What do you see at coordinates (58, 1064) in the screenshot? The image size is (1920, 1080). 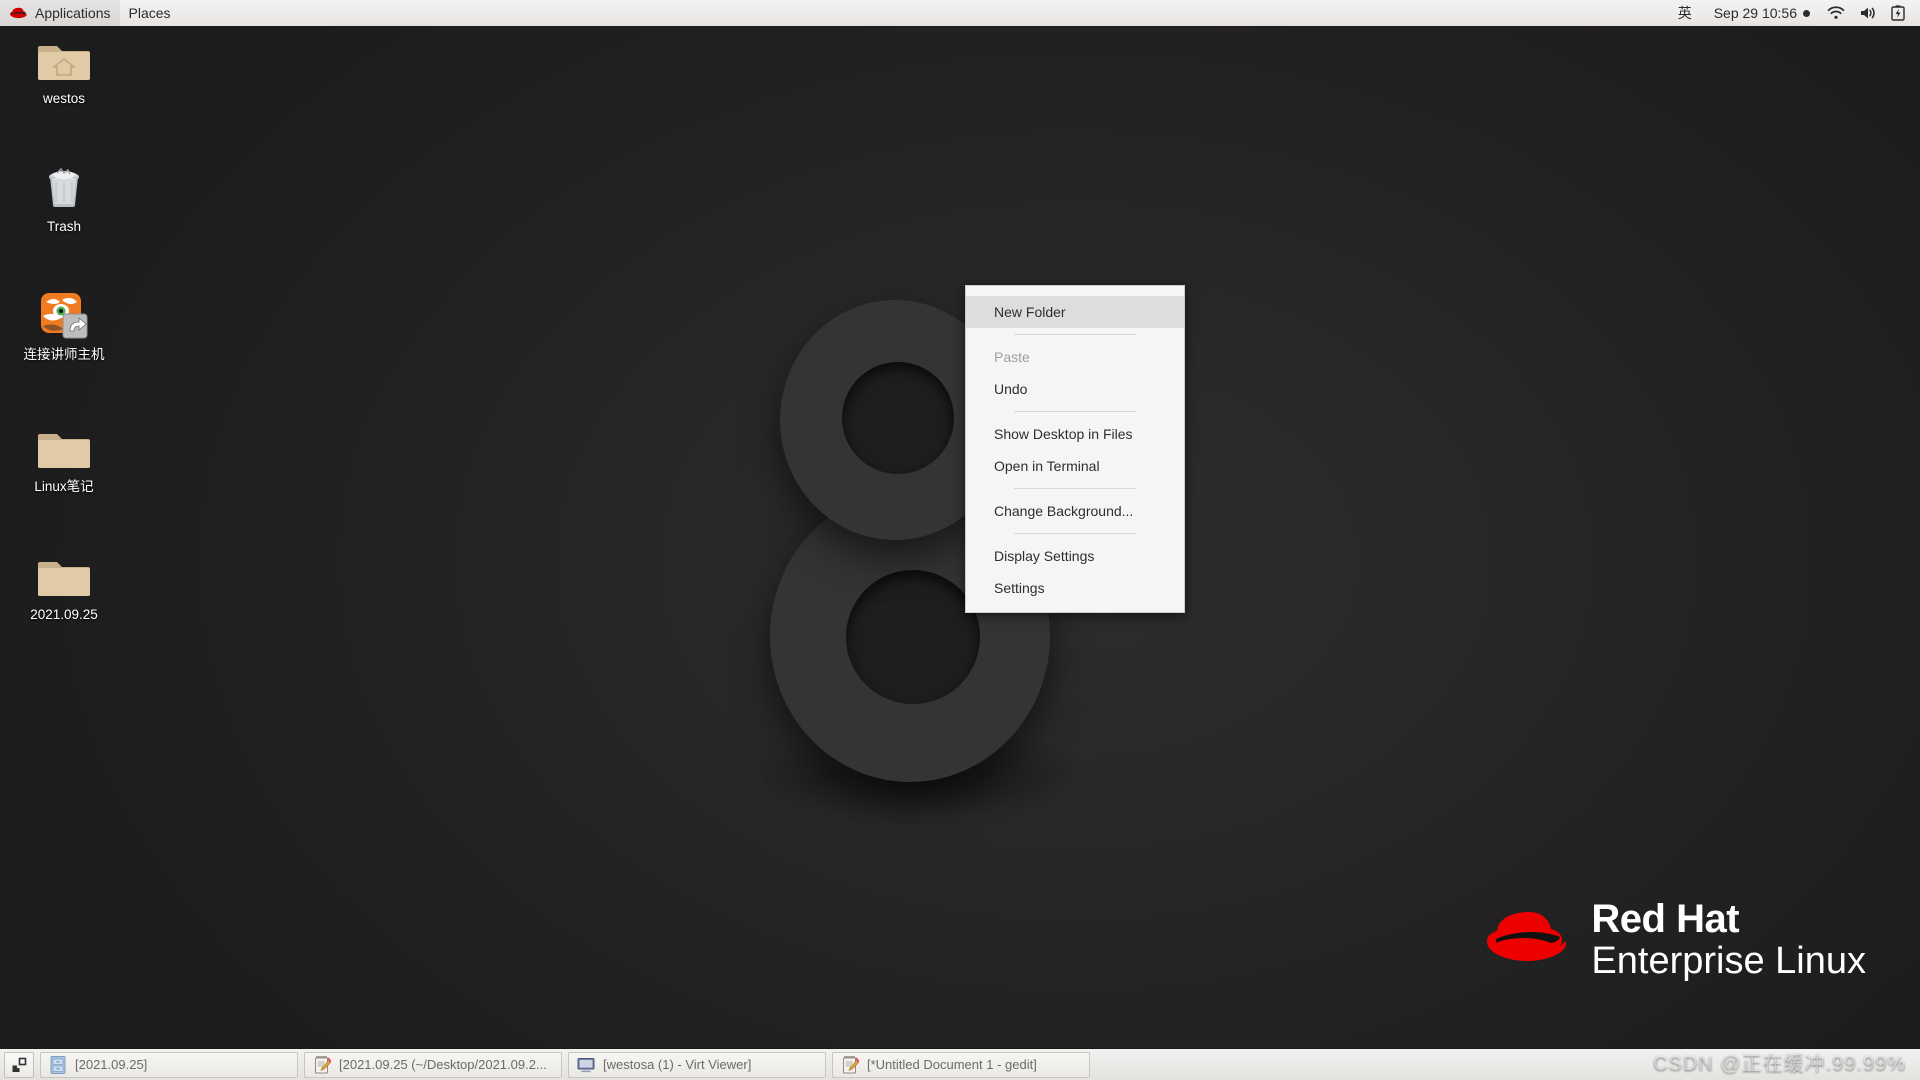 I see `file-manager-icon` at bounding box center [58, 1064].